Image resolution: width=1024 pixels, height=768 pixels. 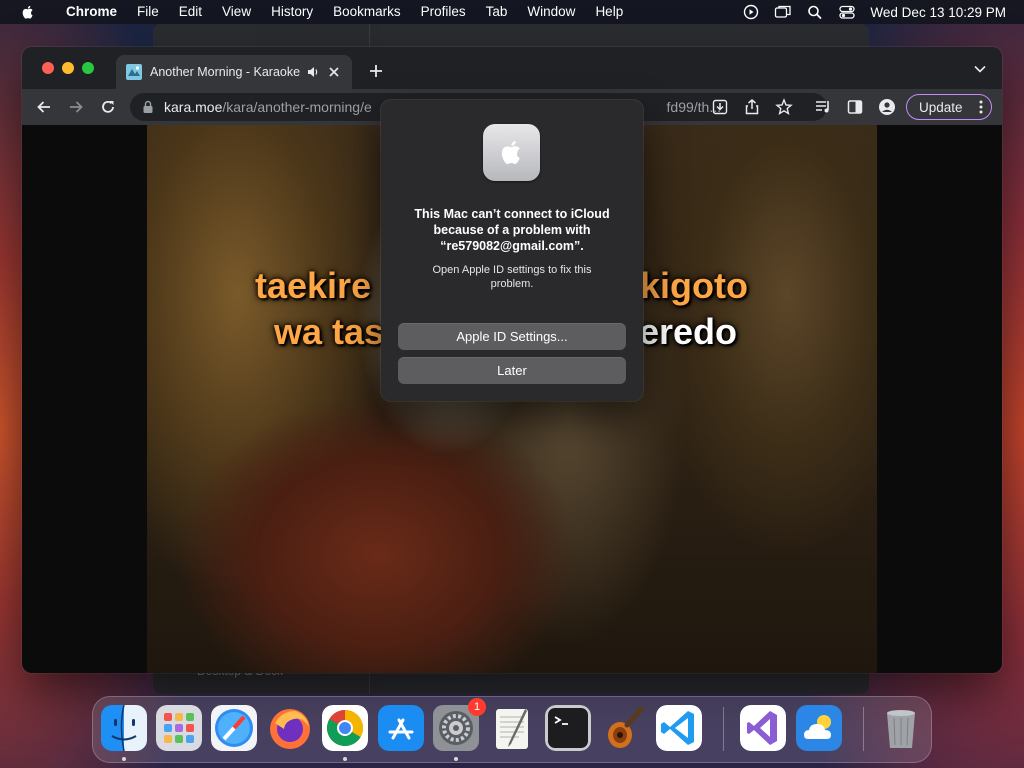 What do you see at coordinates (551, 12) in the screenshot?
I see `menu-window: Window` at bounding box center [551, 12].